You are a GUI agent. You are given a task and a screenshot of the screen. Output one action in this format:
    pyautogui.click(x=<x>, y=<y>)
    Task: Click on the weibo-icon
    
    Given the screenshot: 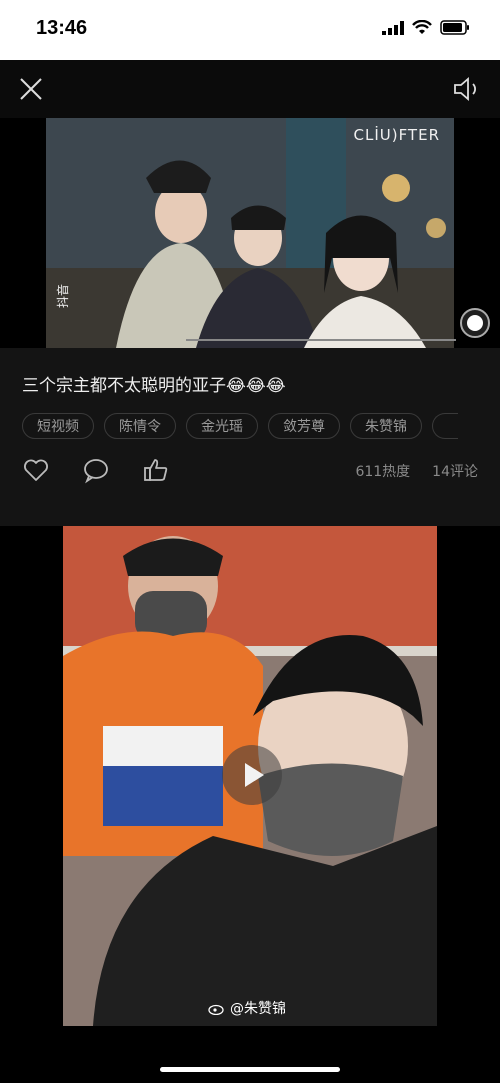 What is the action you would take?
    pyautogui.click(x=216, y=1009)
    